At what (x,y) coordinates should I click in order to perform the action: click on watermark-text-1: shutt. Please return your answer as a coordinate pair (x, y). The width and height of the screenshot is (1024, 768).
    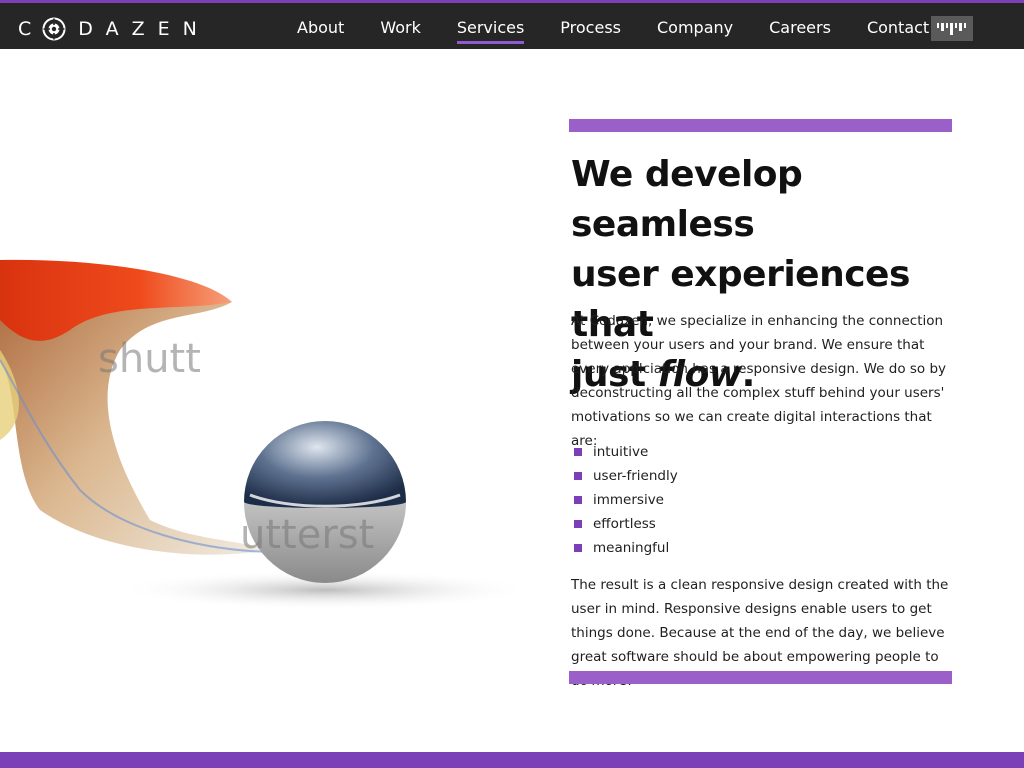
    Looking at the image, I should click on (149, 359).